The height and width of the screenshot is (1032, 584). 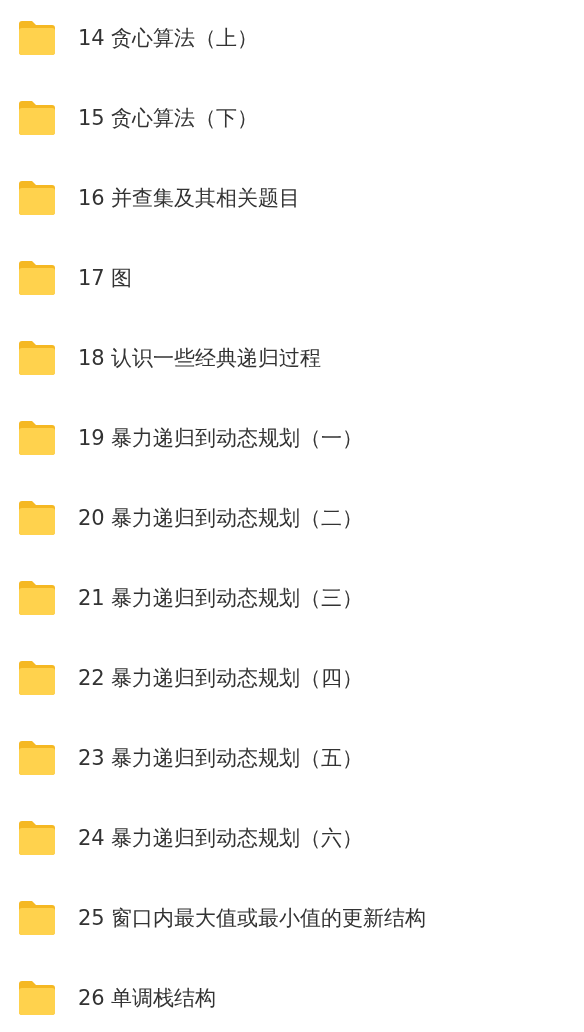 I want to click on folder-name: 19 暴力递归到动态规划（一）, so click(x=221, y=438).